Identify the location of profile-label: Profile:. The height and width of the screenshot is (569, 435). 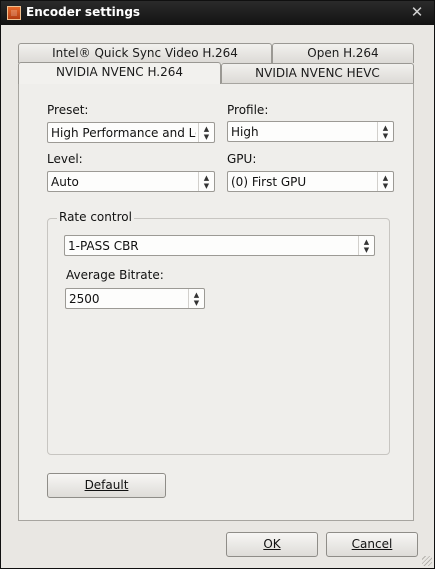
(248, 110).